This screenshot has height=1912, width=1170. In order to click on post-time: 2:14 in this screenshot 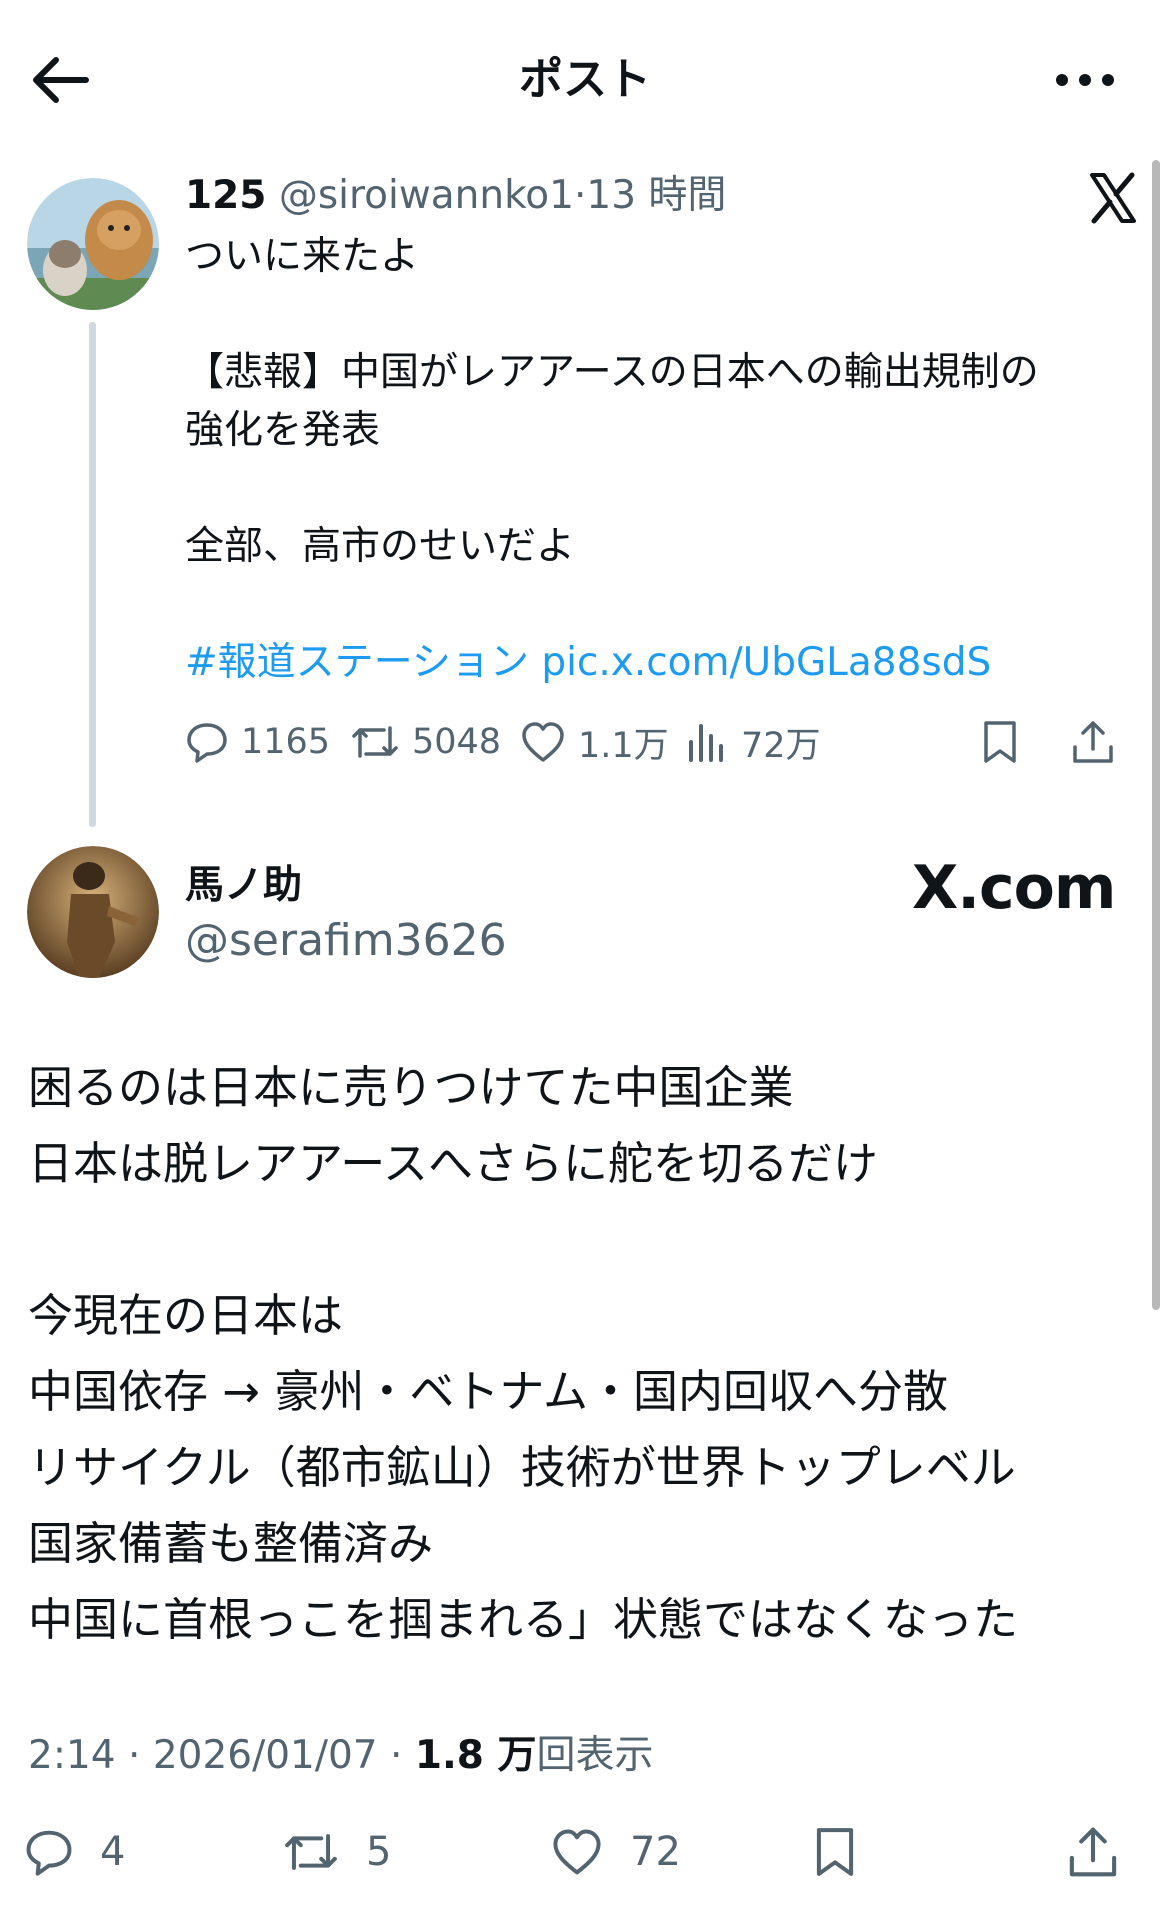, I will do `click(72, 1755)`.